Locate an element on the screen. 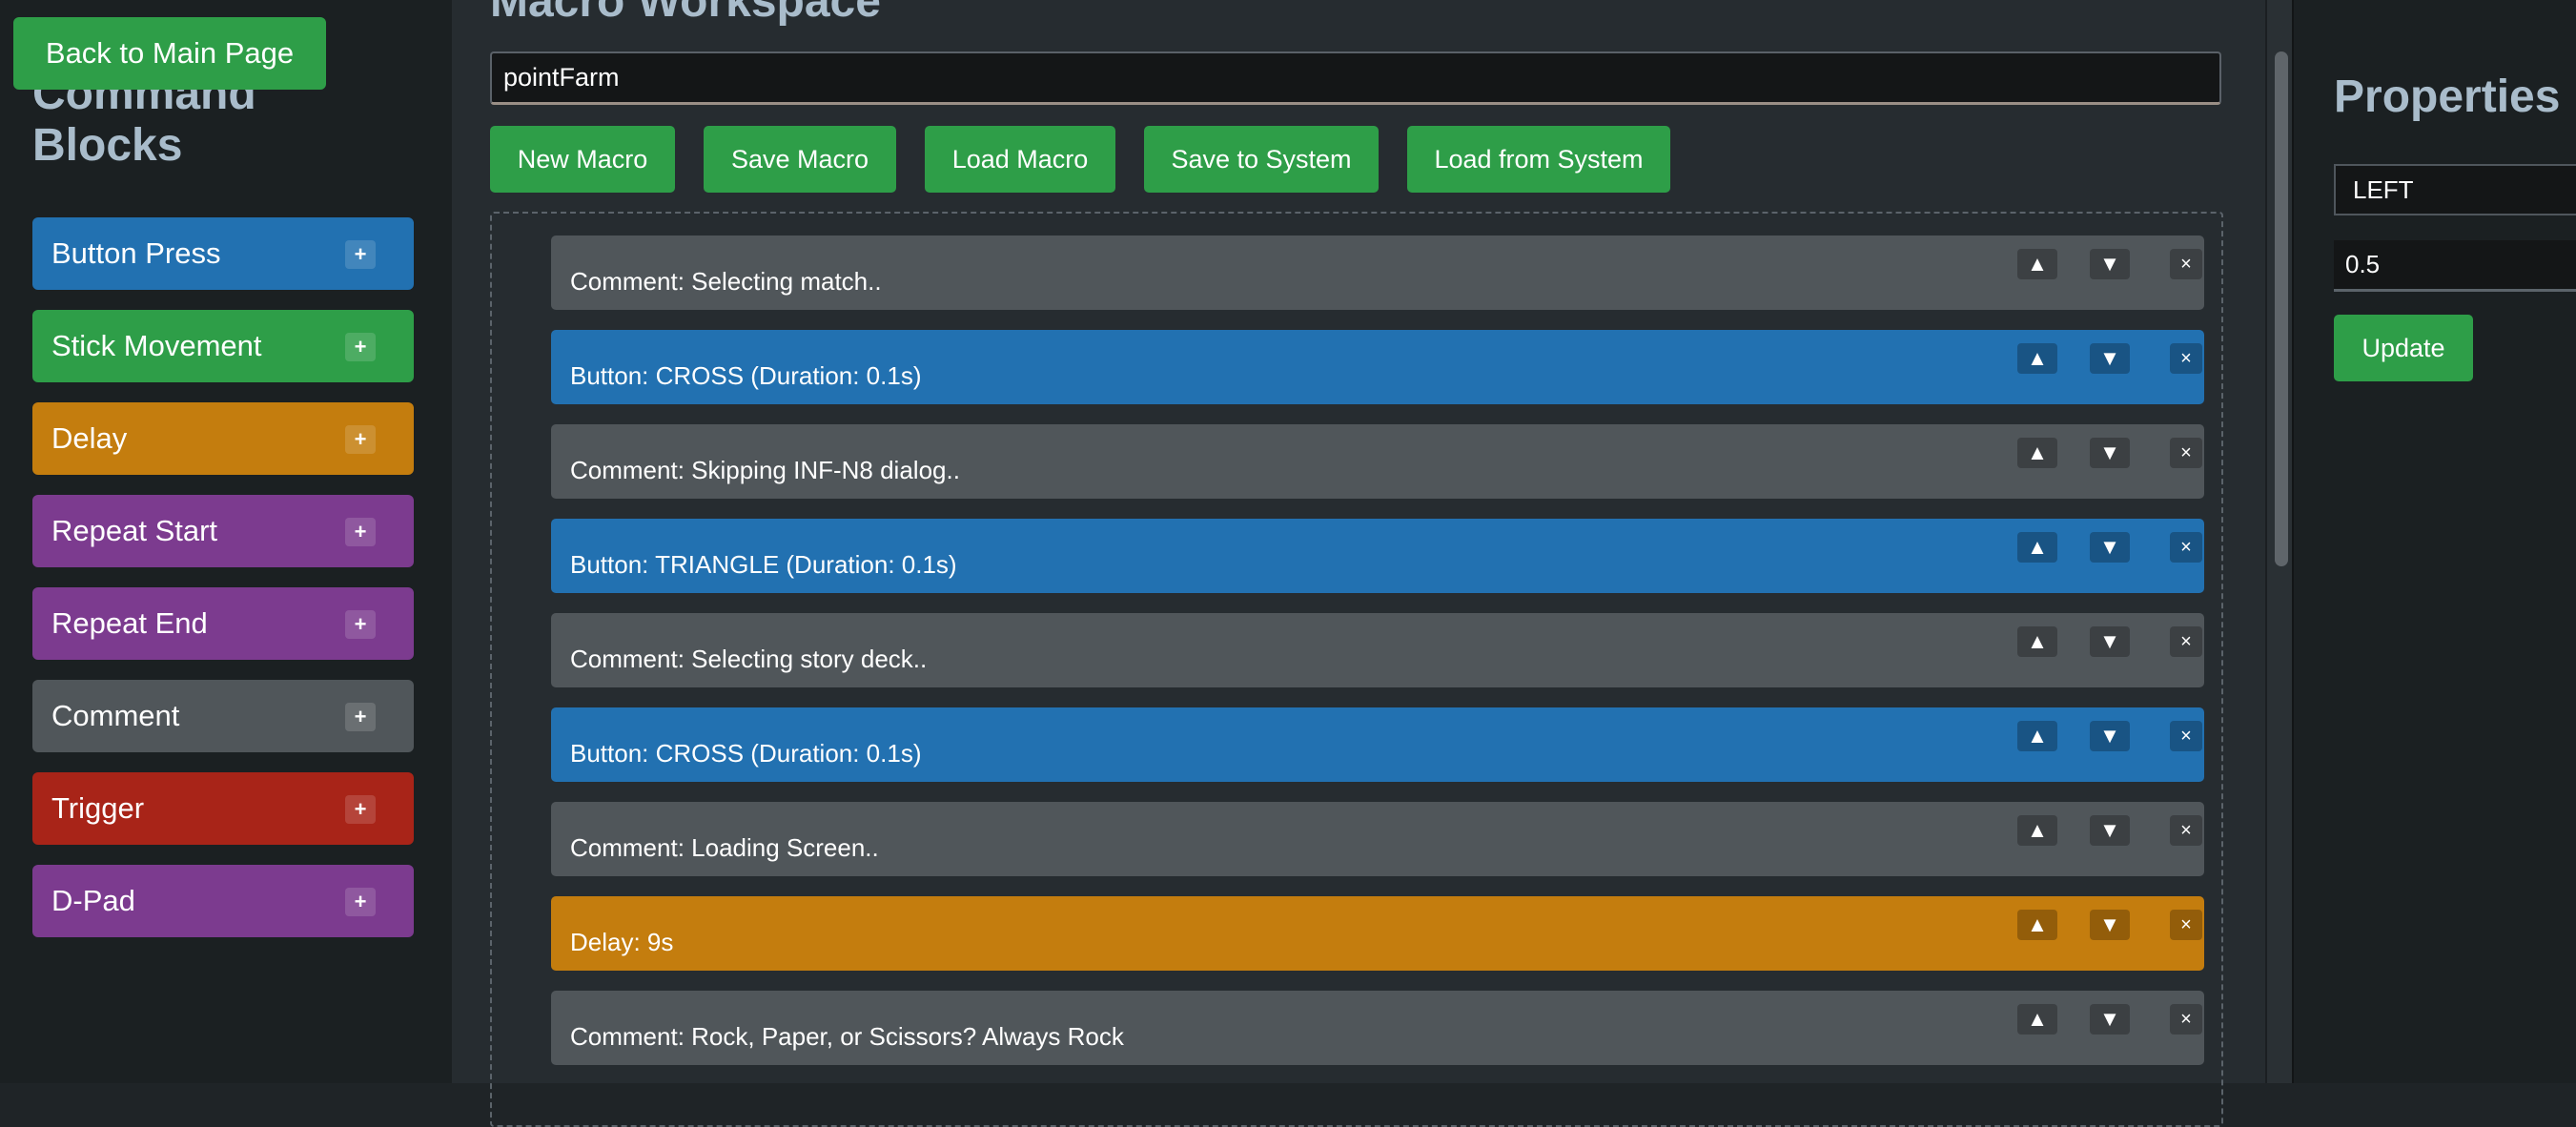 The height and width of the screenshot is (1127, 2576). block-label: Repeat End is located at coordinates (130, 623).